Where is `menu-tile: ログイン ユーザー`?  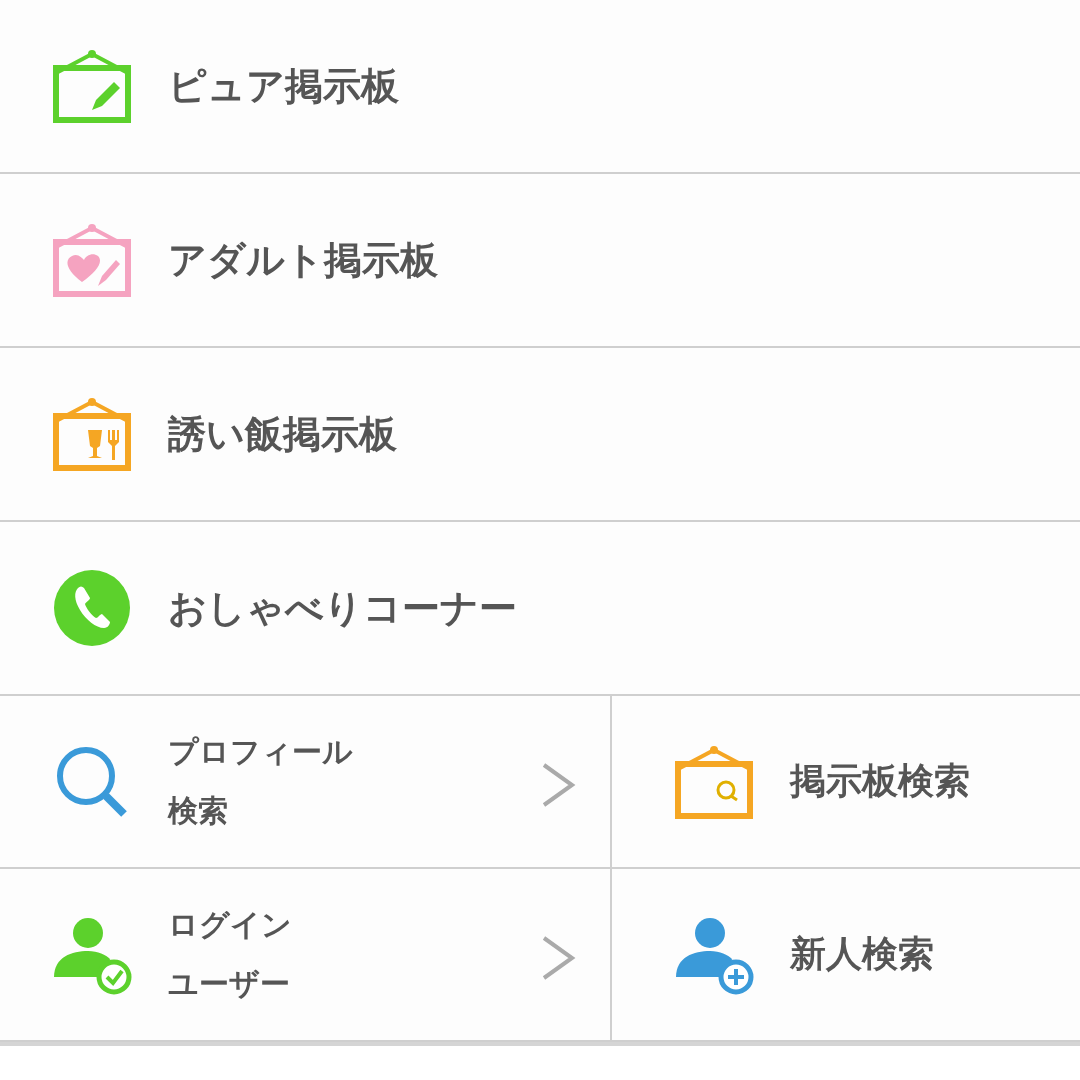
menu-tile: ログイン ユーザー is located at coordinates (306, 955).